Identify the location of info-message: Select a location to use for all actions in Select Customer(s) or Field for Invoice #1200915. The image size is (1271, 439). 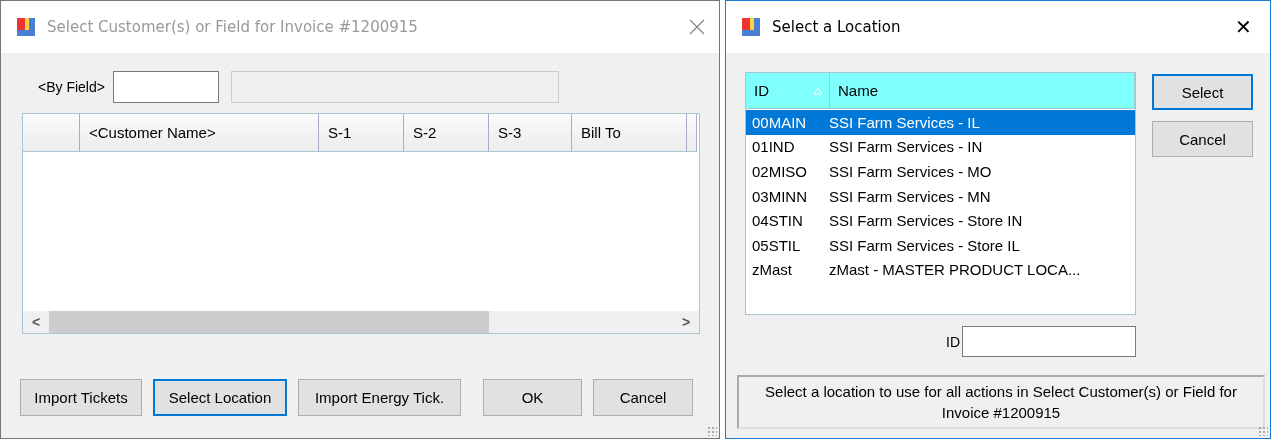
(1001, 402).